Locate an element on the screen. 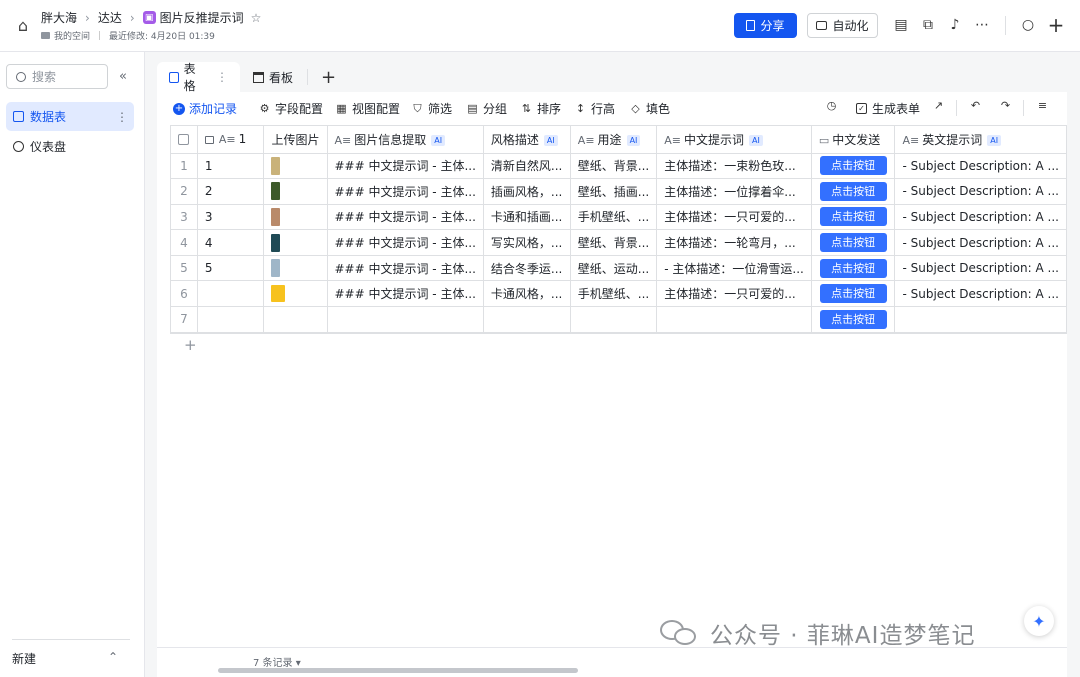 The height and width of the screenshot is (677, 1080). record-count: 7 条记录 ▾ is located at coordinates (277, 661).